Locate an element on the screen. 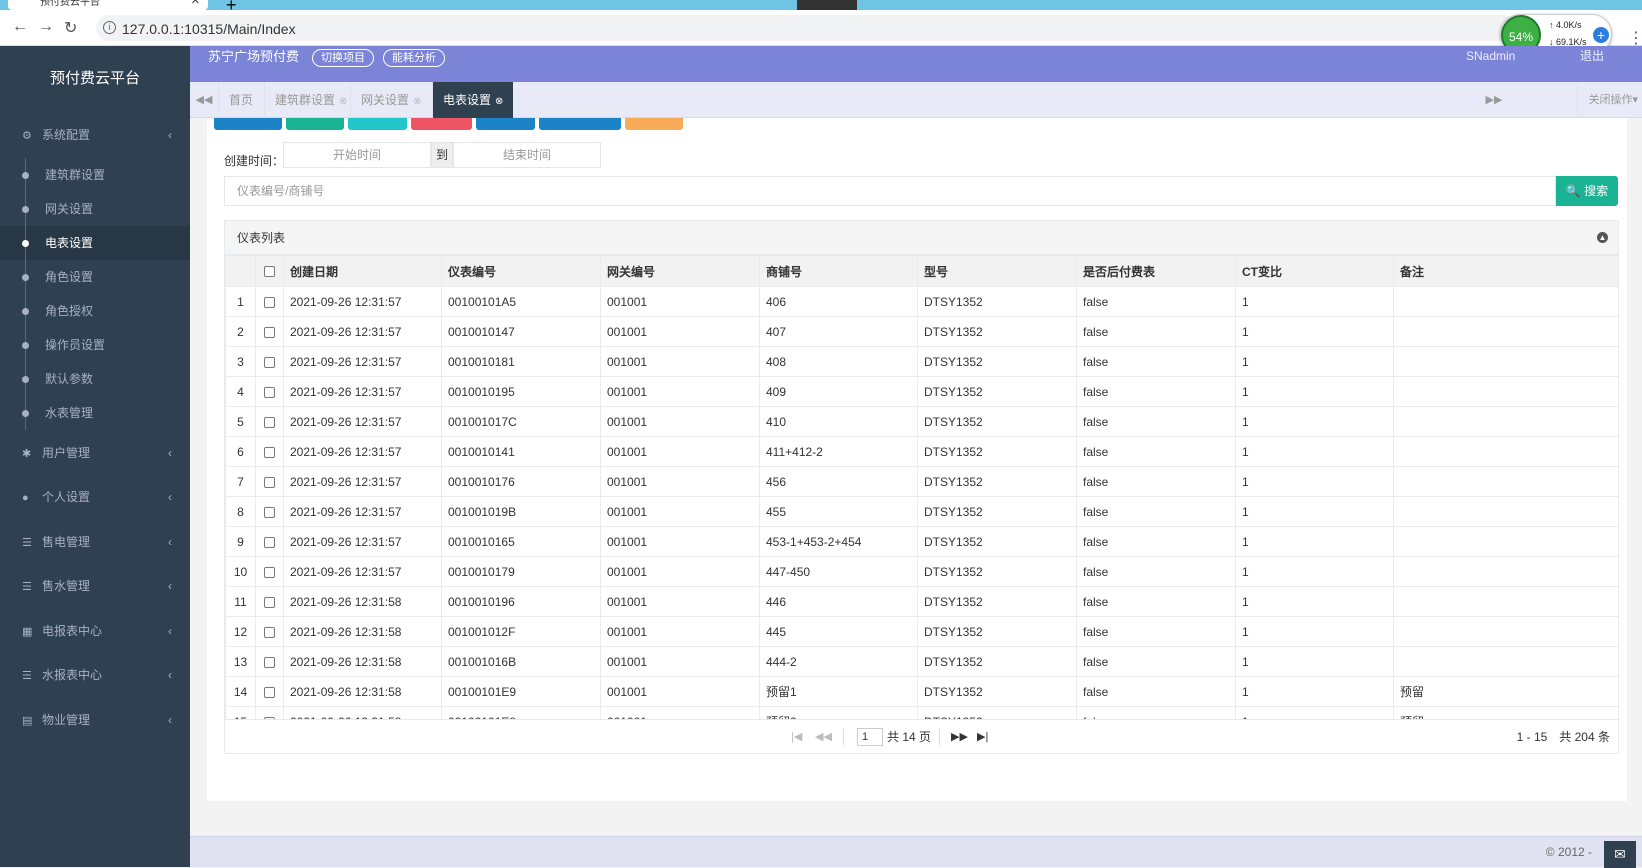  forward-icon: → is located at coordinates (46, 27).